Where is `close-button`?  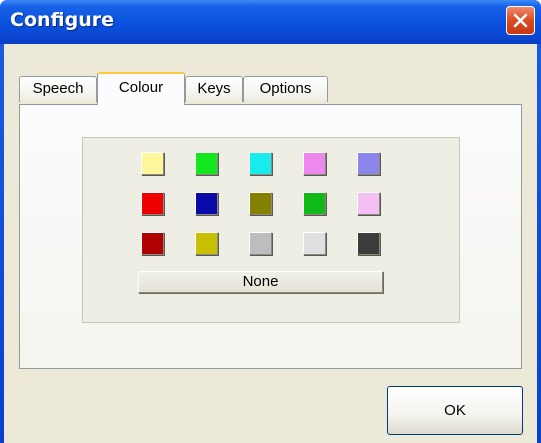 close-button is located at coordinates (520, 20).